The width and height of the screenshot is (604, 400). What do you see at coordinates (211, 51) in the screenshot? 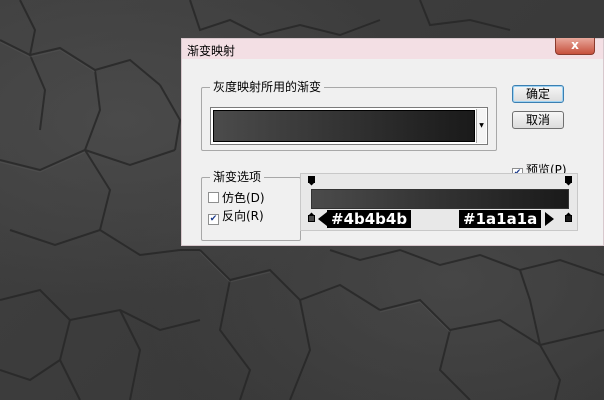
I see `dialog-title: 渐变映射` at bounding box center [211, 51].